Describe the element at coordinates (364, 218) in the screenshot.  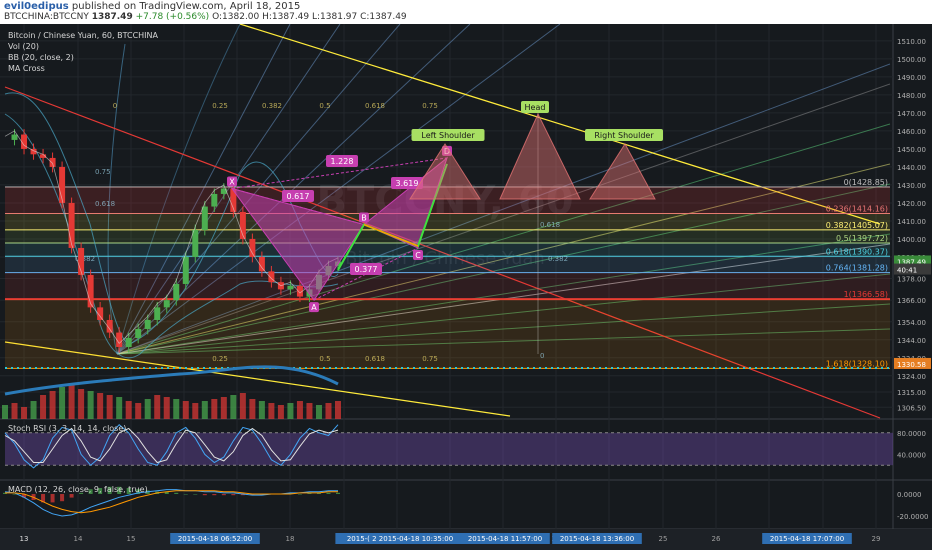
I see `pattern-point-label: B` at that location.